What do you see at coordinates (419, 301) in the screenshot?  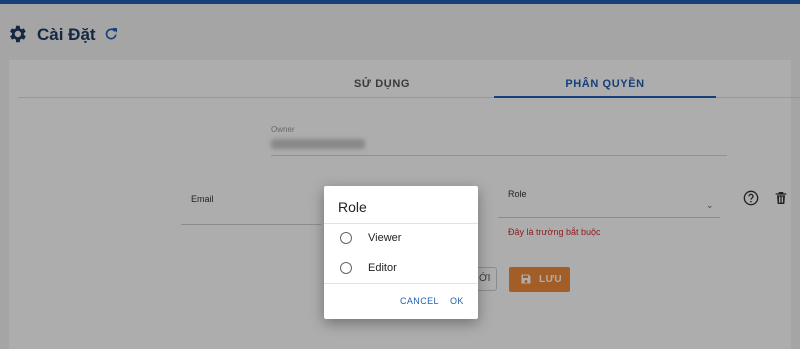 I see `cancel-button: CANCEL` at bounding box center [419, 301].